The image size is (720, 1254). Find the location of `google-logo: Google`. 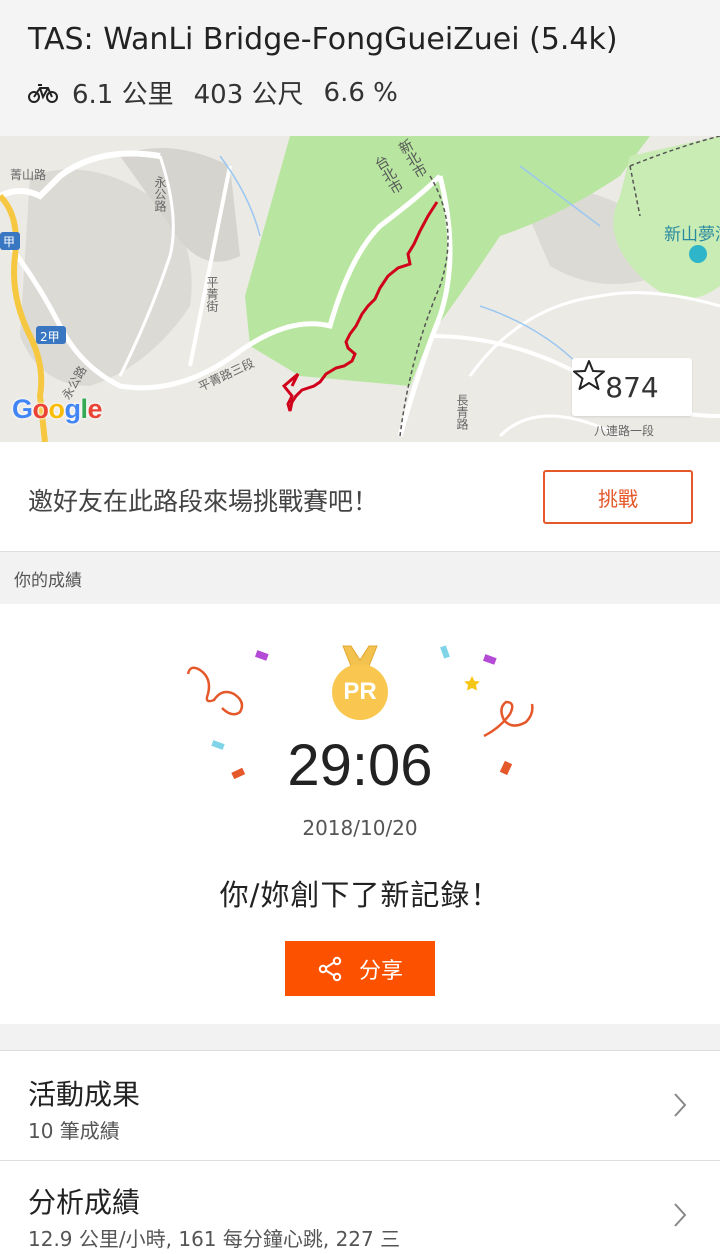

google-logo: Google is located at coordinates (57, 409).